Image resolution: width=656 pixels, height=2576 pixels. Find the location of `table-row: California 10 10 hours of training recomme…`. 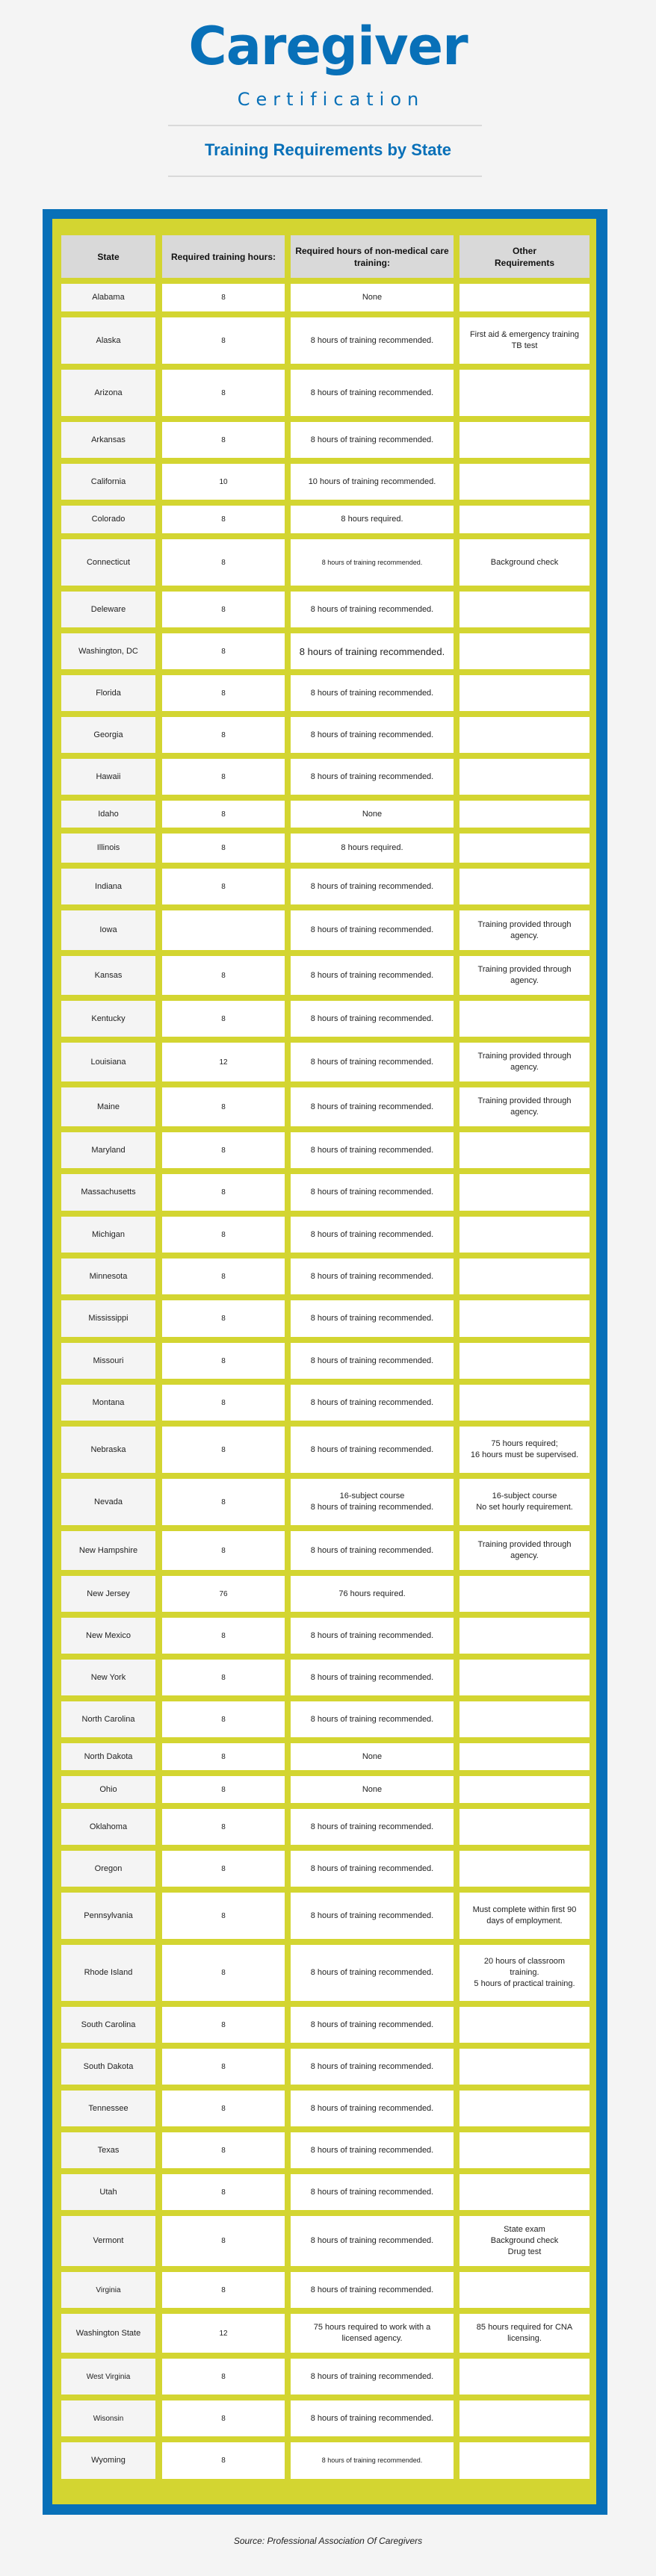

table-row: California 10 10 hours of training recomme… is located at coordinates (324, 482).